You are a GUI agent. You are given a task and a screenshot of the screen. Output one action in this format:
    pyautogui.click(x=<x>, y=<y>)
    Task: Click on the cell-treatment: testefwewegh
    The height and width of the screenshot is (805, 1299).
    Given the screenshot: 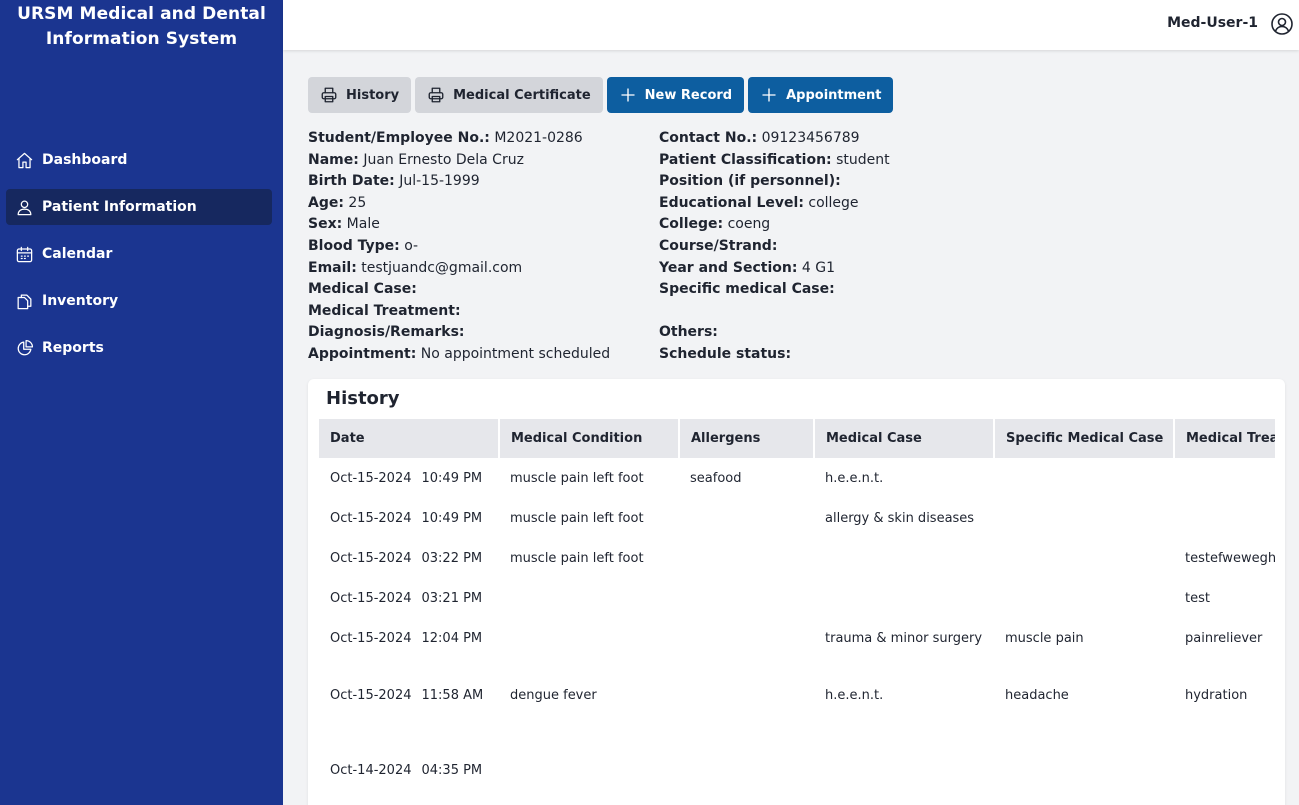 What is the action you would take?
    pyautogui.click(x=1230, y=558)
    